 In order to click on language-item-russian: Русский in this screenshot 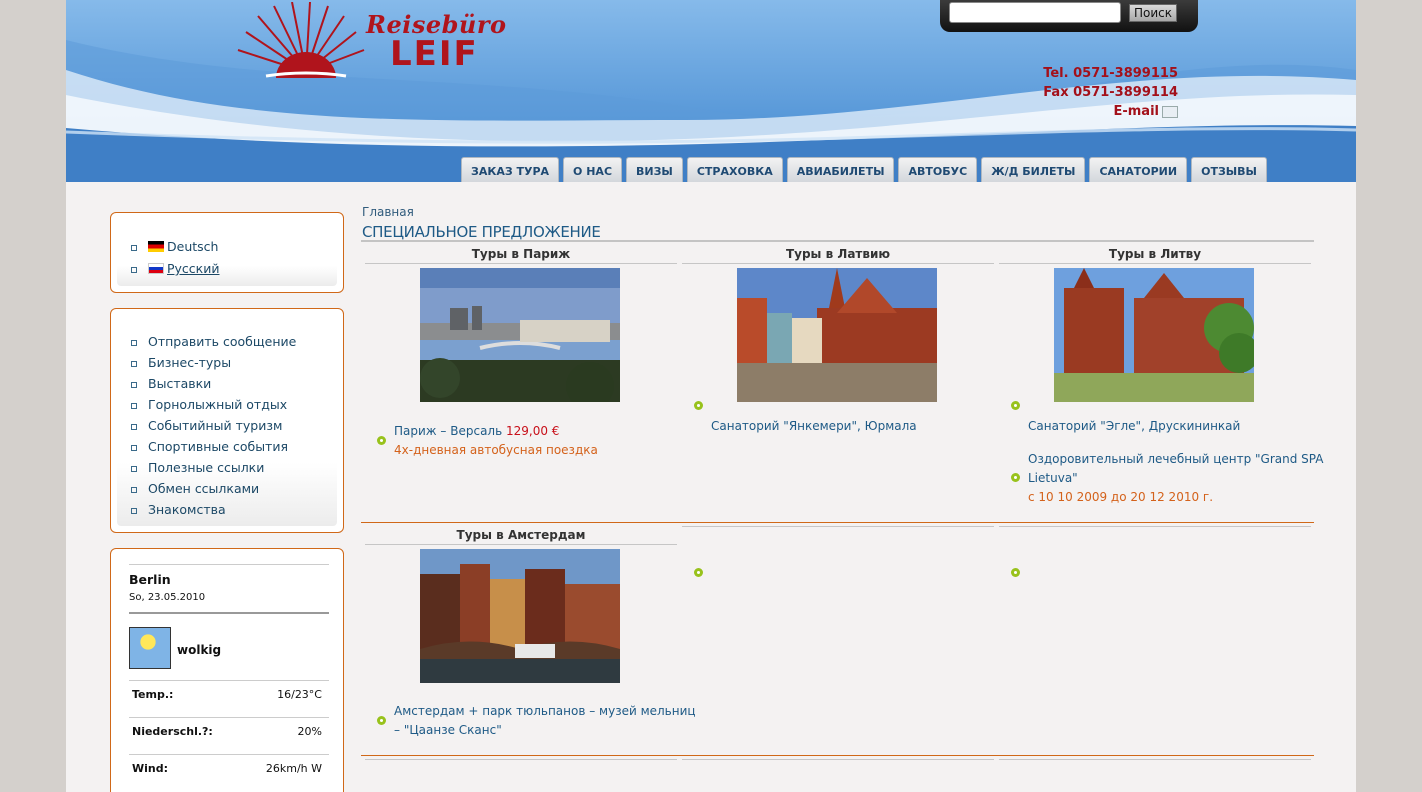, I will do `click(175, 268)`.